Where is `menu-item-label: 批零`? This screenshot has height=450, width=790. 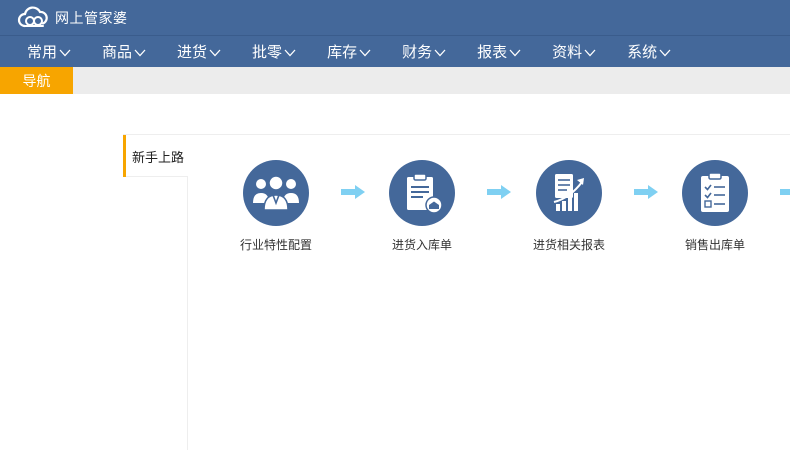
menu-item-label: 批零 is located at coordinates (267, 52).